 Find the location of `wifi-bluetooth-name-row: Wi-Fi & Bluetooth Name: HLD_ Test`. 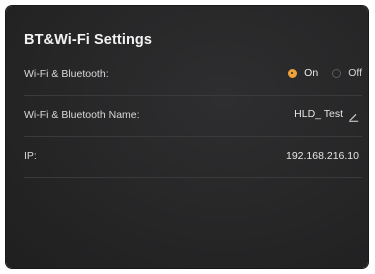

wifi-bluetooth-name-row: Wi-Fi & Bluetooth Name: HLD_ Test is located at coordinates (187, 116).